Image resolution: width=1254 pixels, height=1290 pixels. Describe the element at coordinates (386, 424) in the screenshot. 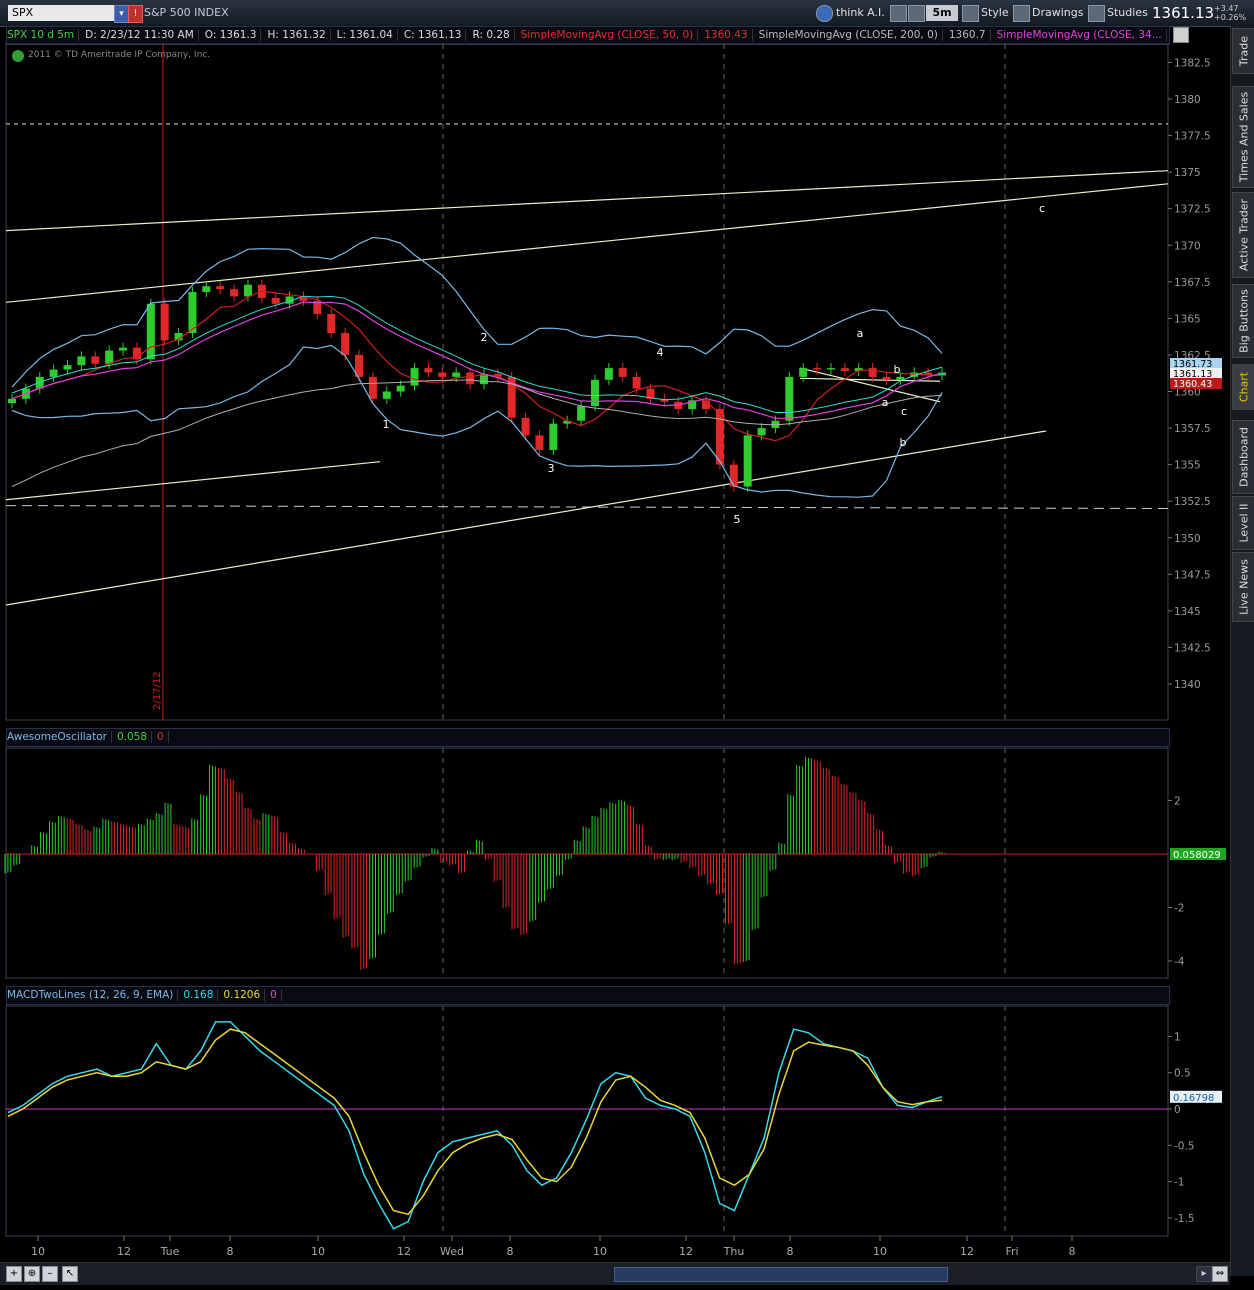

I see `wave-label: 1` at that location.